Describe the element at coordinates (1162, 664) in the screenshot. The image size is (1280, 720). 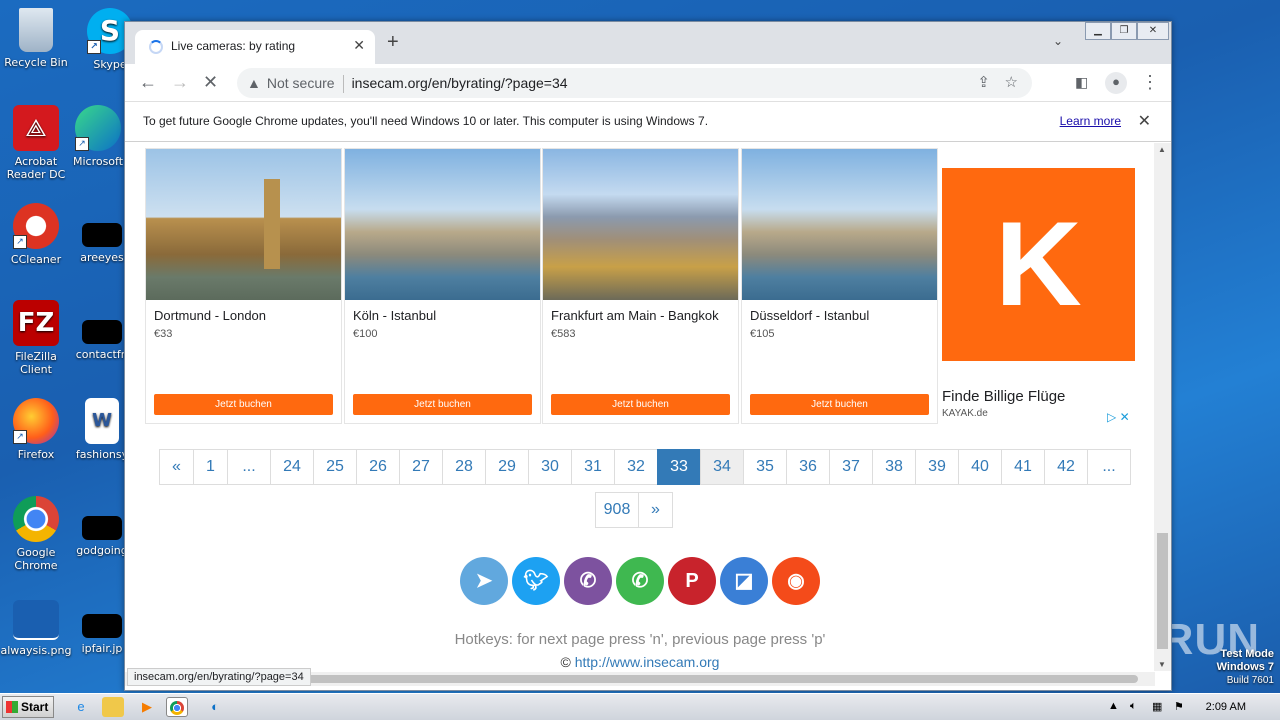
I see `scroll-down-icon: ▼` at that location.